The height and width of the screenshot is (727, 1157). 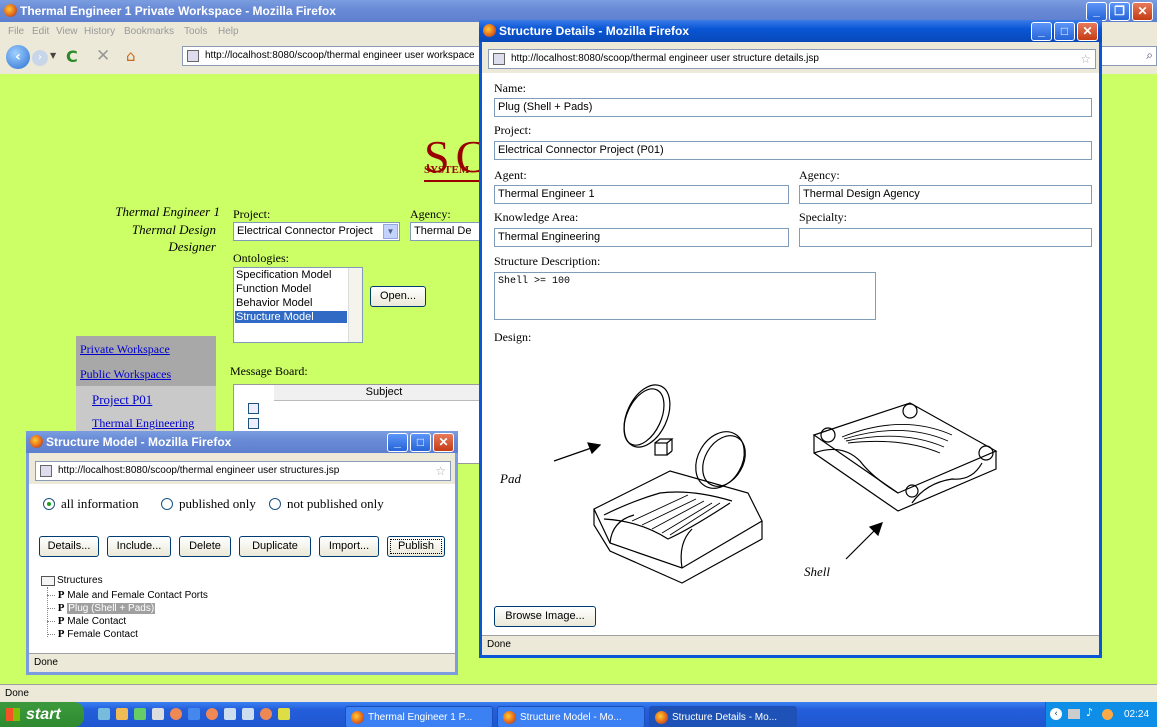 What do you see at coordinates (819, 175) in the screenshot?
I see `agency-label: Agency:` at bounding box center [819, 175].